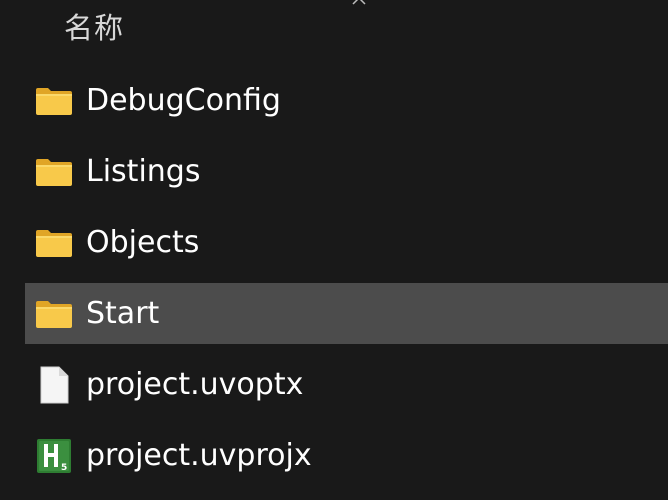 This screenshot has width=668, height=500. Describe the element at coordinates (64, 468) in the screenshot. I see `svg-text: 5` at that location.